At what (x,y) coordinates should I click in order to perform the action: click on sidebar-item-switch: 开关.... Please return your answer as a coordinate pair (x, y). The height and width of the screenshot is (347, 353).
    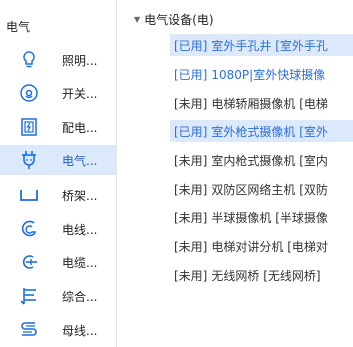
    Looking at the image, I should click on (58, 93).